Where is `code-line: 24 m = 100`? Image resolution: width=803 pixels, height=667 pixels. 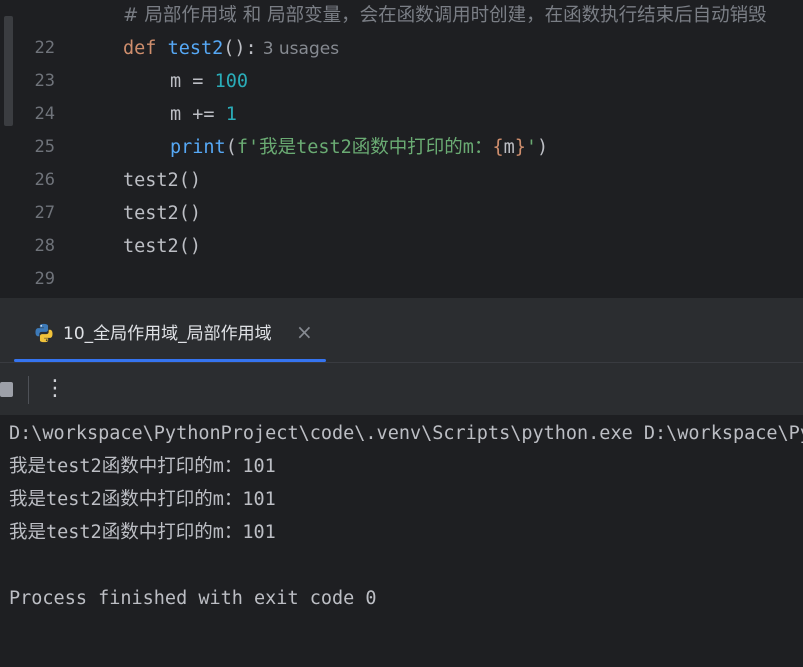 code-line: 24 m = 100 is located at coordinates (401, 94).